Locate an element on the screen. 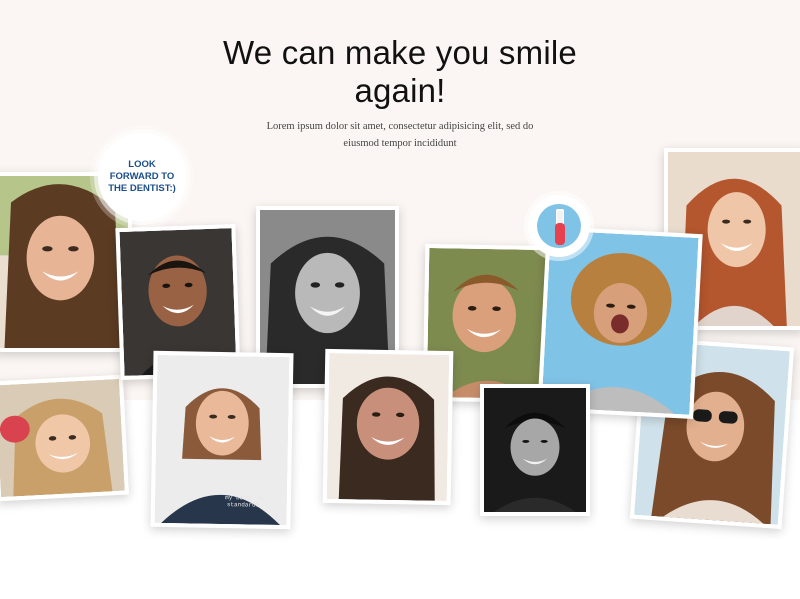 The width and height of the screenshot is (800, 599). shirt-text: my body, my standards. is located at coordinates (245, 501).